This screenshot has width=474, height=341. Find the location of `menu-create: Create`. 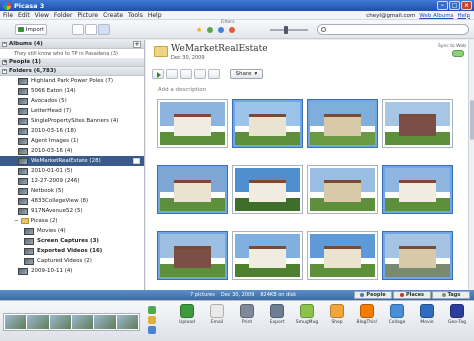

menu-create: Create is located at coordinates (113, 15).